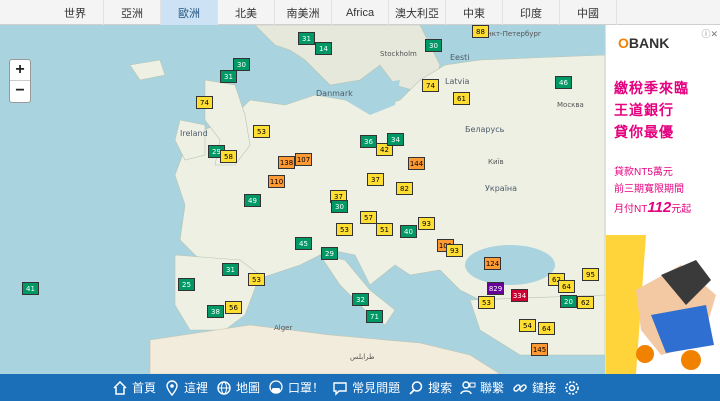  What do you see at coordinates (408, 231) in the screenshot?
I see `aqi-marker: 40` at bounding box center [408, 231].